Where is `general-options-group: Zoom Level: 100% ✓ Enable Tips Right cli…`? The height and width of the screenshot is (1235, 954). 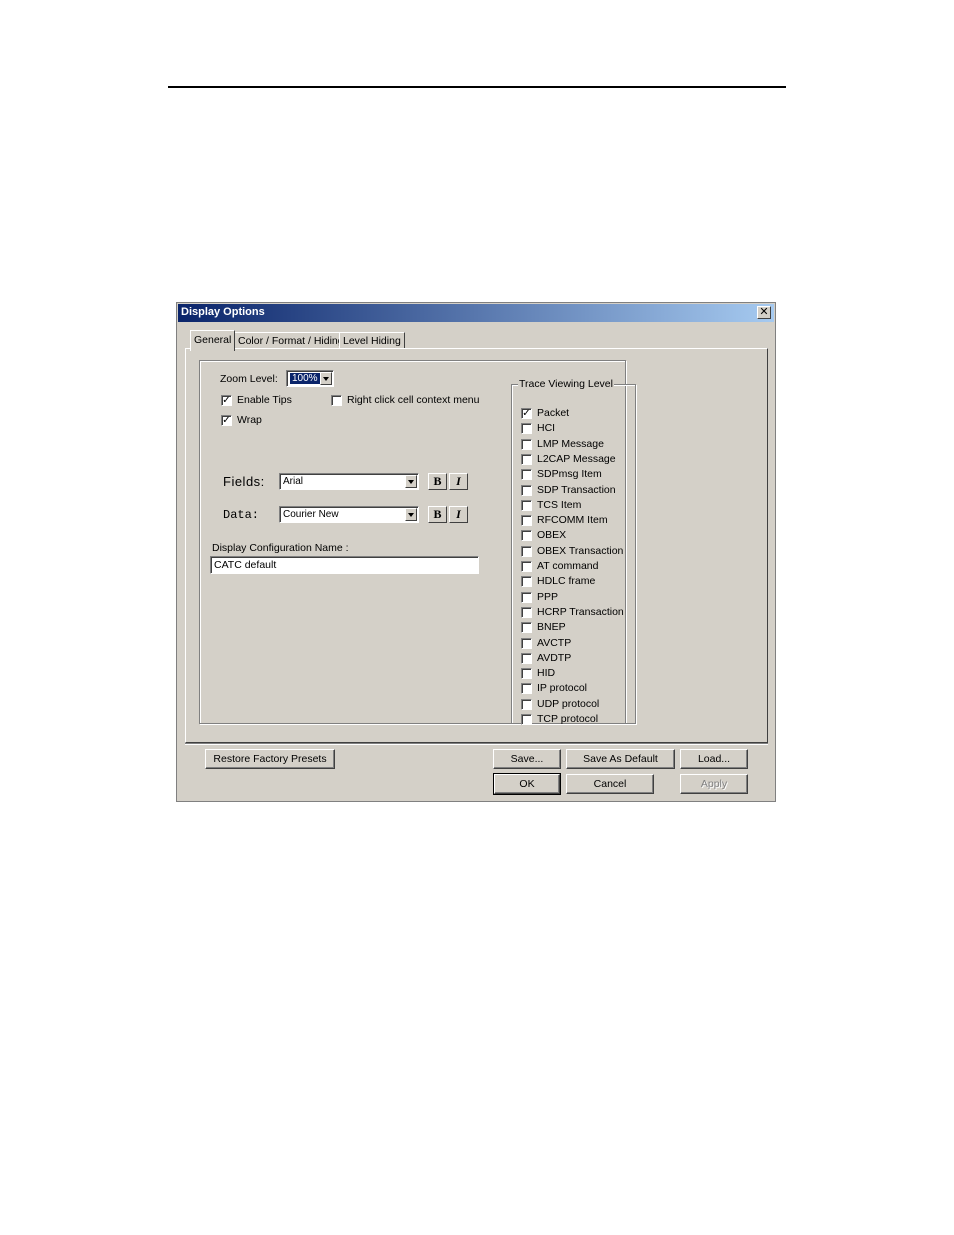
general-options-group: Zoom Level: 100% ✓ Enable Tips Right cli… is located at coordinates (417, 542).